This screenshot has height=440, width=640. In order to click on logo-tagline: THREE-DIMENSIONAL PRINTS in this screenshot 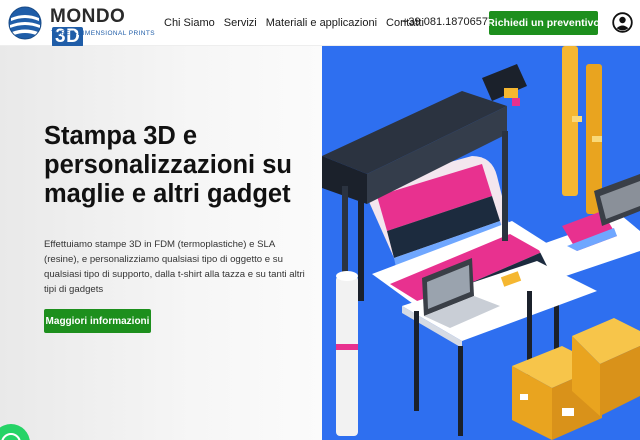, I will do `click(103, 33)`.